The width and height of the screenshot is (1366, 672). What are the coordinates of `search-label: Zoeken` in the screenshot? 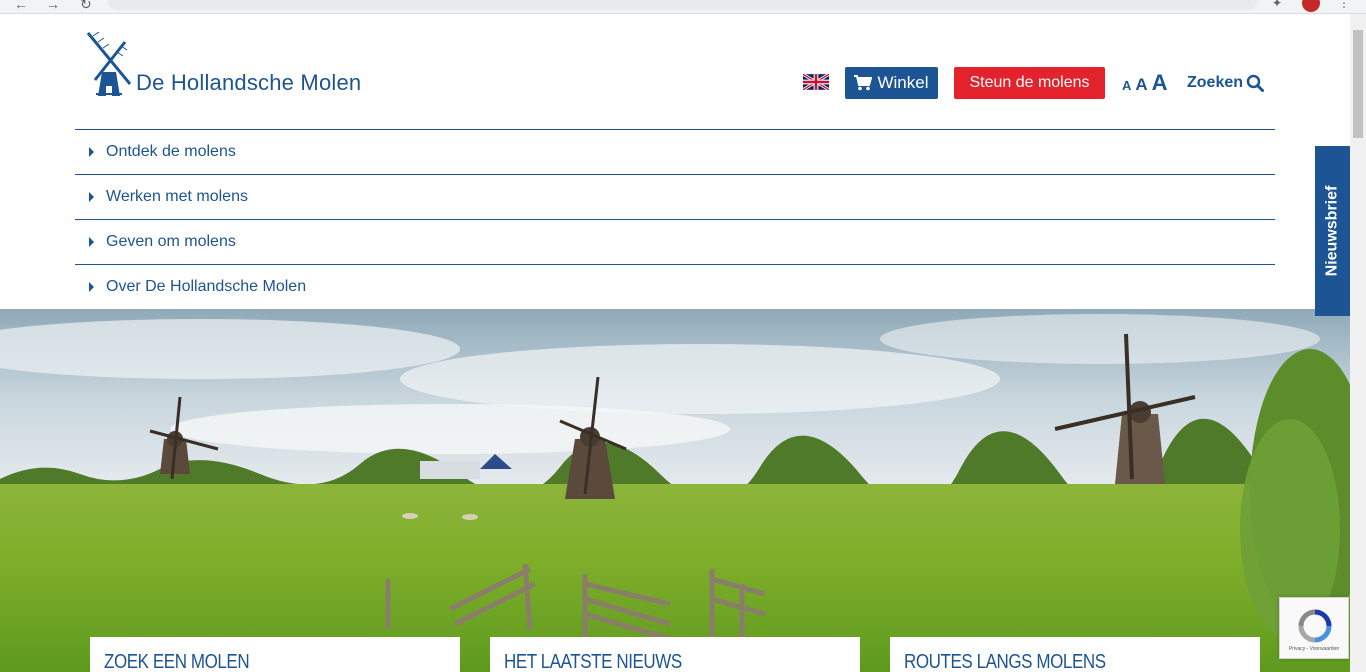 It's located at (1215, 82).